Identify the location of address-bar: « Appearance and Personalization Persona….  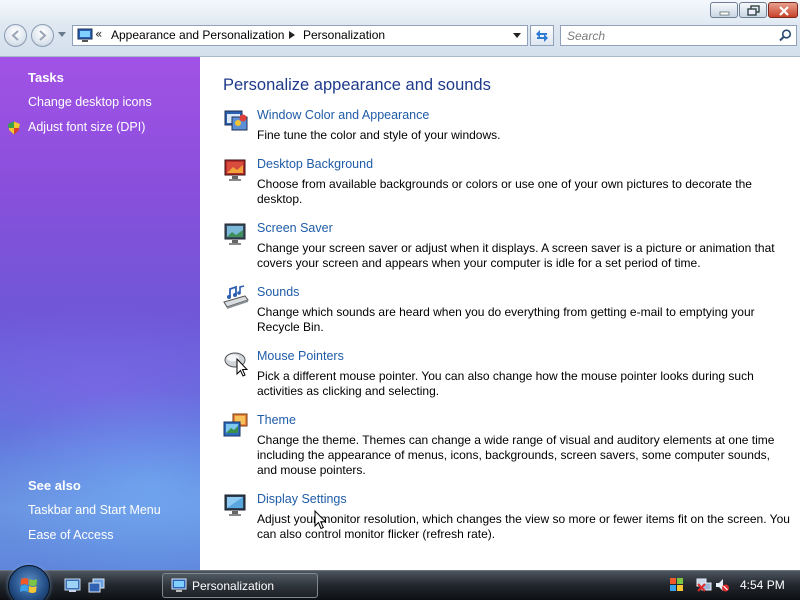
(300, 35).